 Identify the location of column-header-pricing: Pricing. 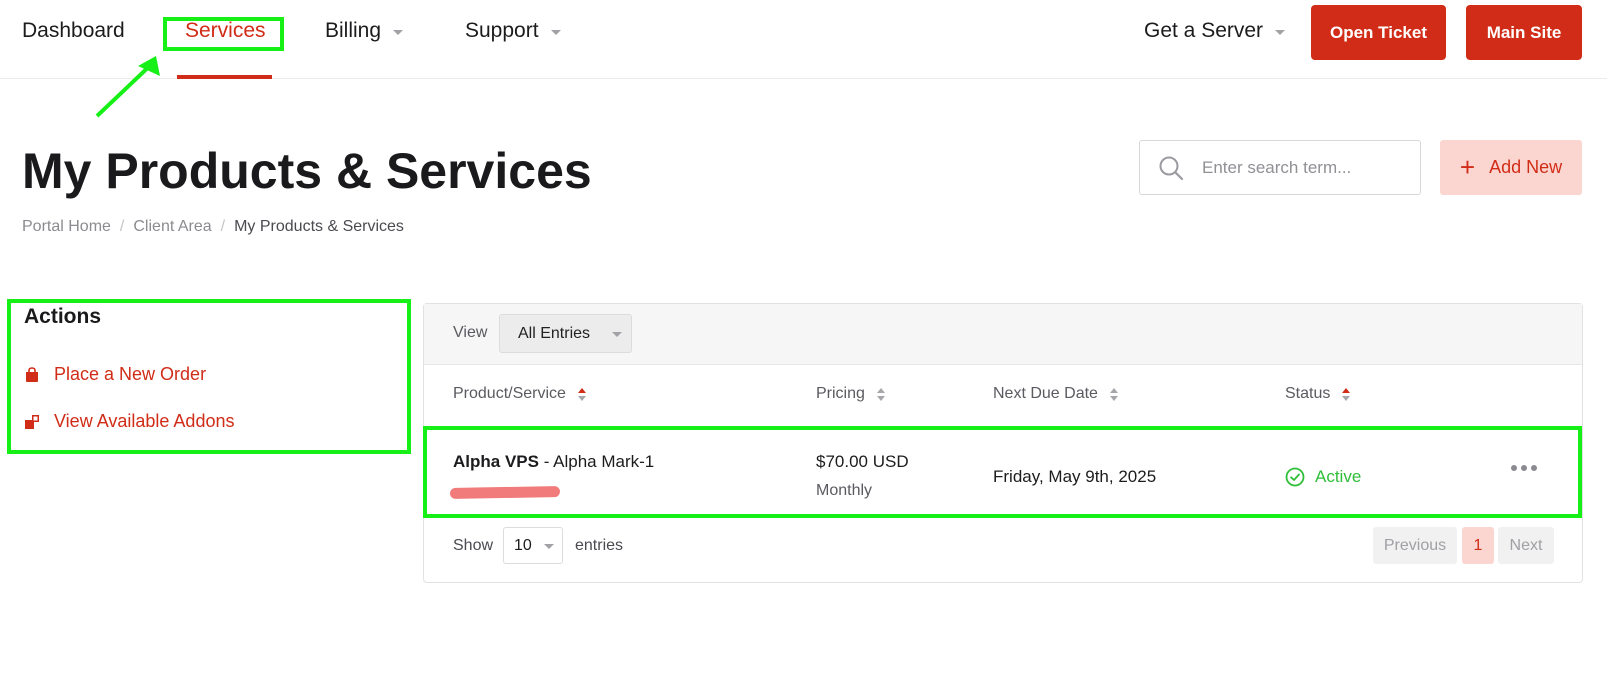
(850, 394).